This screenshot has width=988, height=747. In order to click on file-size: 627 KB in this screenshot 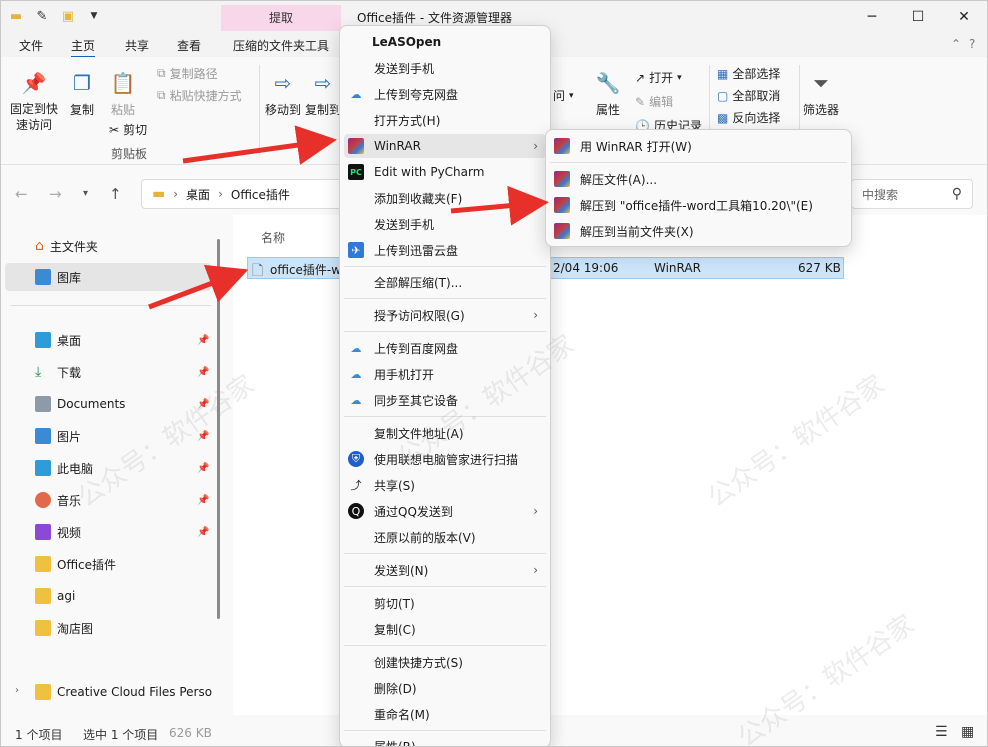, I will do `click(819, 268)`.